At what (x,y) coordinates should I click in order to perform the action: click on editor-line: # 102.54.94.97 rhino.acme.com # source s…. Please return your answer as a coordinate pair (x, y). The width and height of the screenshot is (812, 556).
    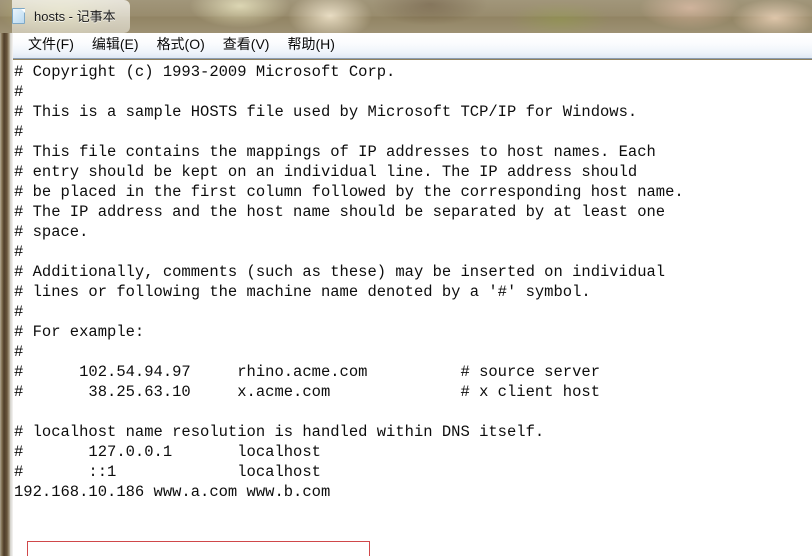
    Looking at the image, I should click on (307, 372).